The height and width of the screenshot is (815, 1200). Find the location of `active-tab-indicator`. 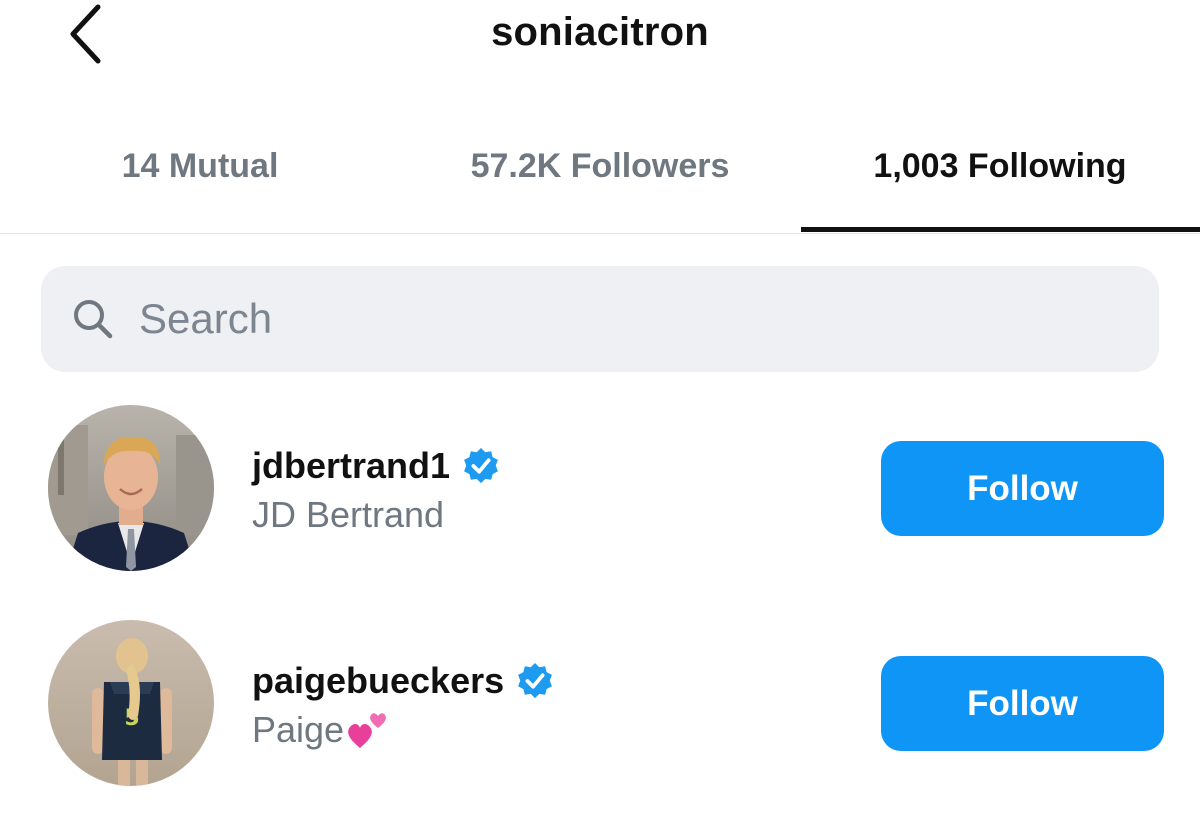

active-tab-indicator is located at coordinates (1000, 229).